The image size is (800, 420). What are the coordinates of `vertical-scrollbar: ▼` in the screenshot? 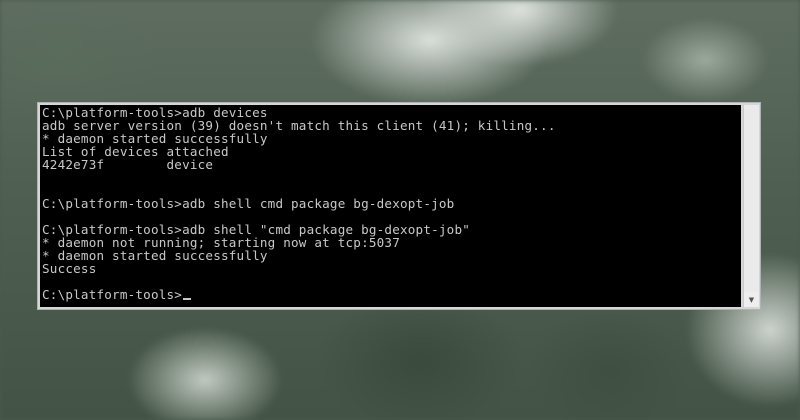 It's located at (751, 206).